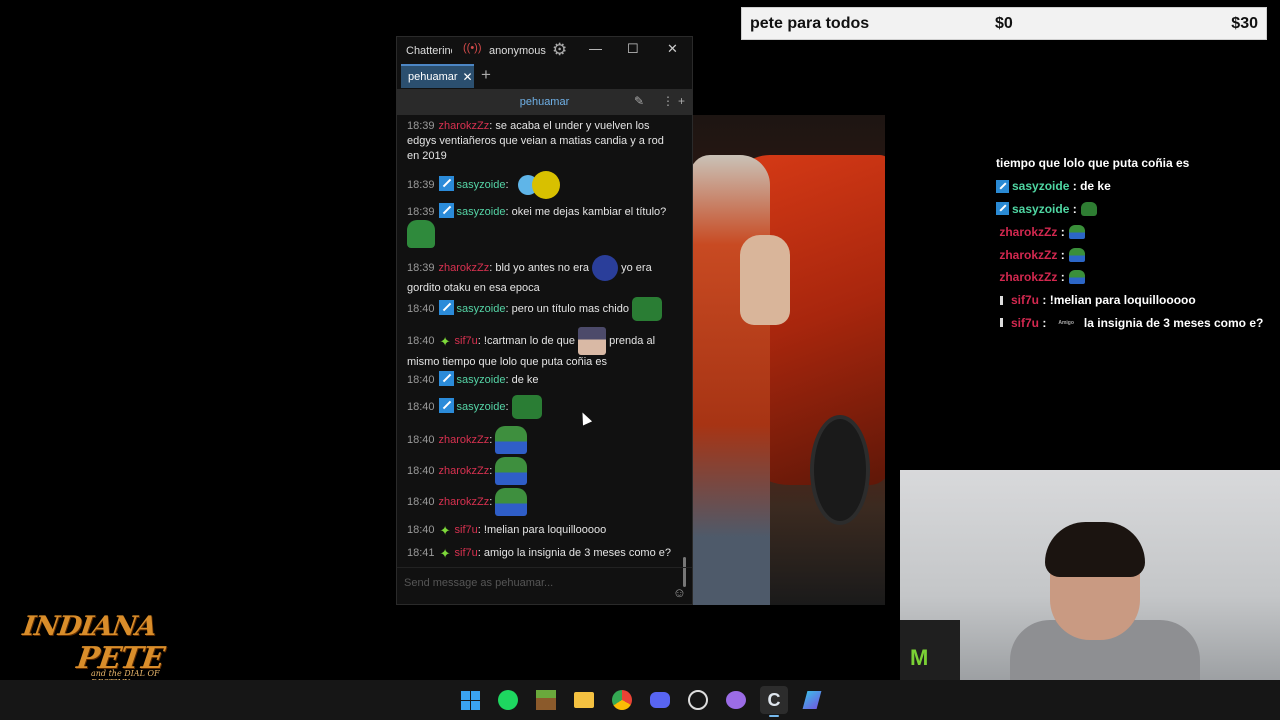  What do you see at coordinates (544, 102) in the screenshot?
I see `split-header: pehuamar ✎ ⋮ +` at bounding box center [544, 102].